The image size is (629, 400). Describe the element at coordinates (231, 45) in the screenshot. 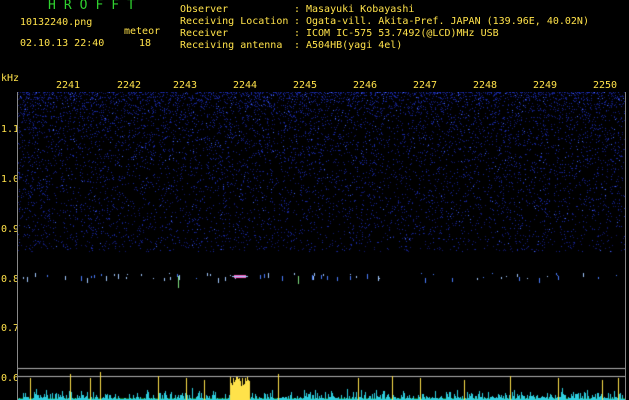

I see `antenna-label: Receiving antenna` at that location.